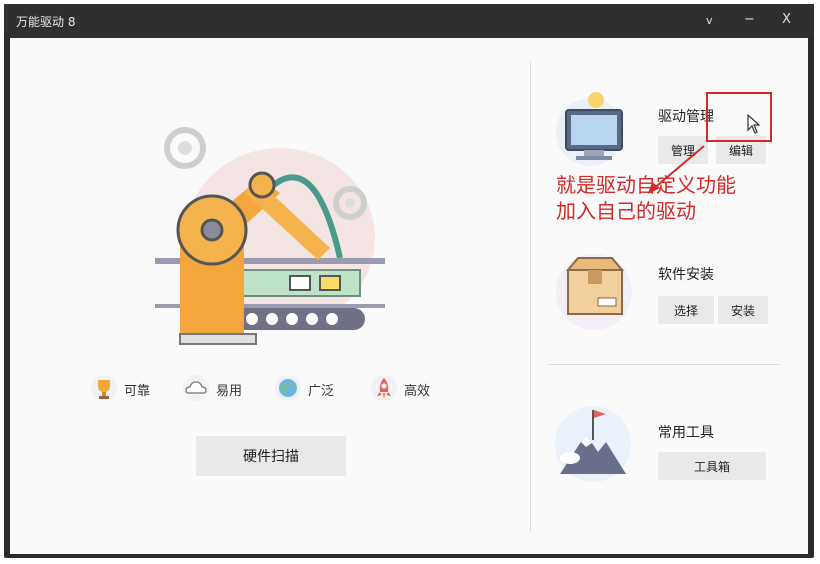 This screenshot has width=820, height=564. What do you see at coordinates (590, 129) in the screenshot?
I see `monitor-illustration` at bounding box center [590, 129].